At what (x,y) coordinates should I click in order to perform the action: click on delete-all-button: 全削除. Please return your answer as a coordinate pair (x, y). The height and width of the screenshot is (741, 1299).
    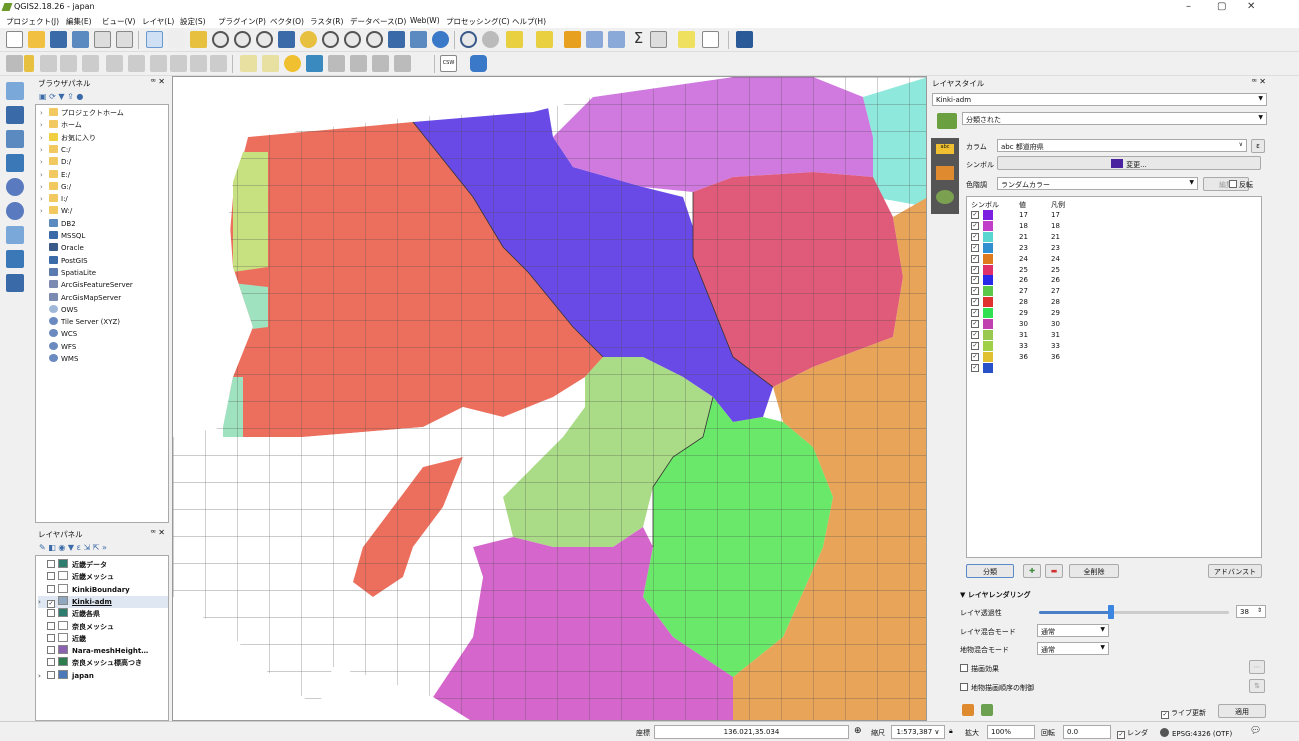
    Looking at the image, I should click on (1094, 571).